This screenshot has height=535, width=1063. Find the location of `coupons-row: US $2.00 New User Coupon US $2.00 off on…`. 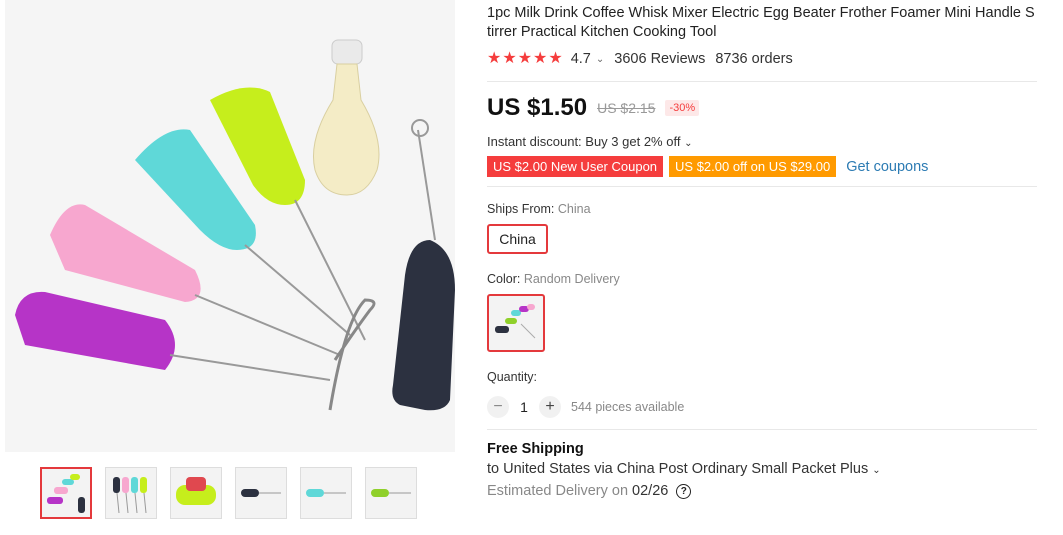

coupons-row: US $2.00 New User Coupon US $2.00 off on… is located at coordinates (762, 166).